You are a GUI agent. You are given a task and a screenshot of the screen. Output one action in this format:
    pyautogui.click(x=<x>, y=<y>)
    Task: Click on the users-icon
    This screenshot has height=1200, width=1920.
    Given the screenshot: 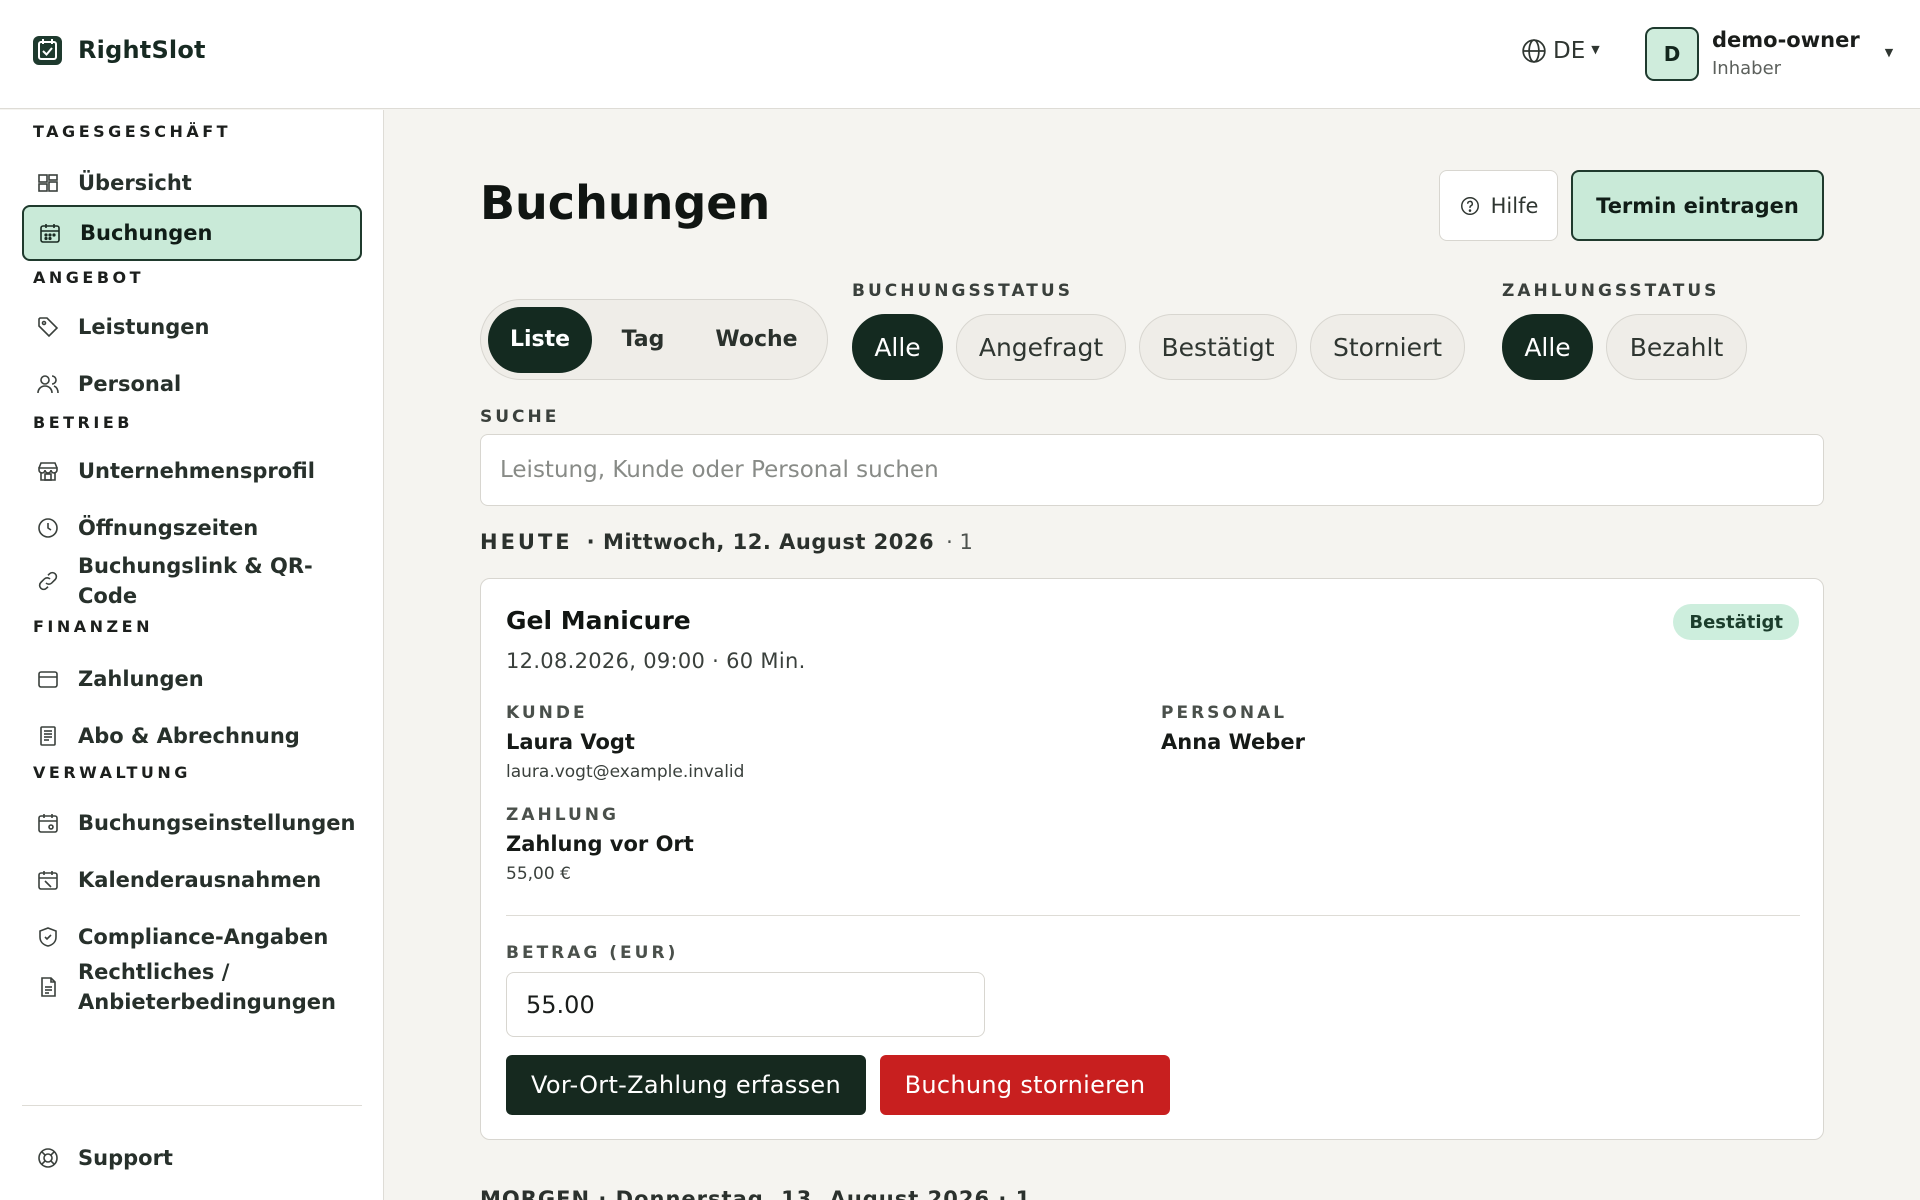 What is the action you would take?
    pyautogui.click(x=48, y=384)
    